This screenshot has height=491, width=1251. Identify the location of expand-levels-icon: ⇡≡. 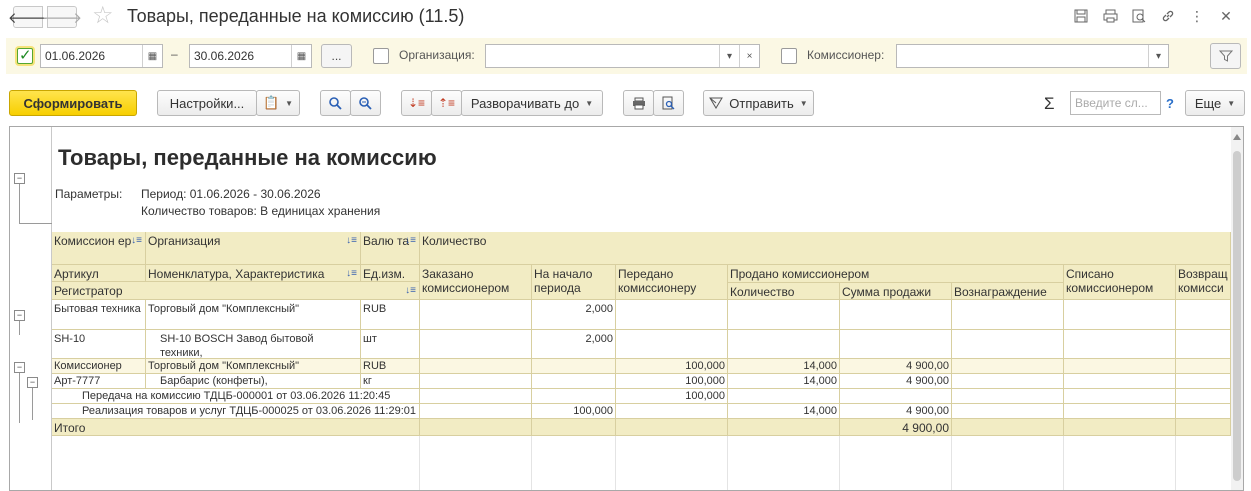
(446, 103).